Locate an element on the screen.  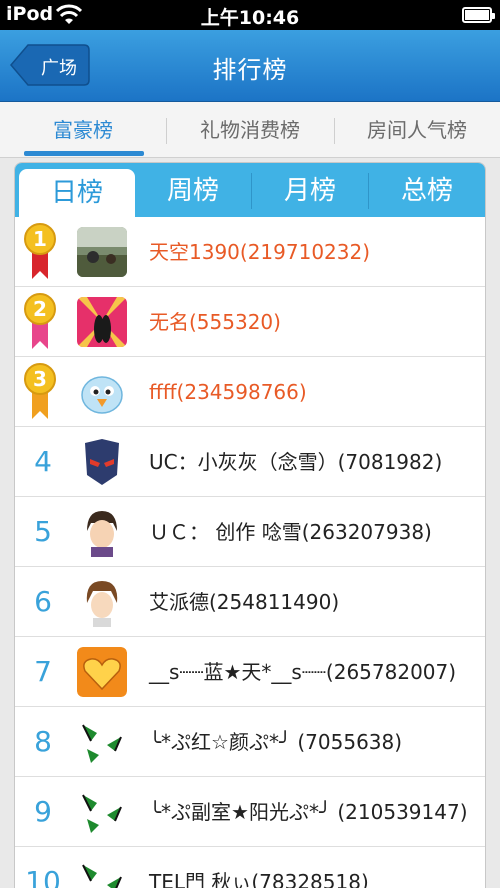
rank-number: 7 is located at coordinates (43, 671).